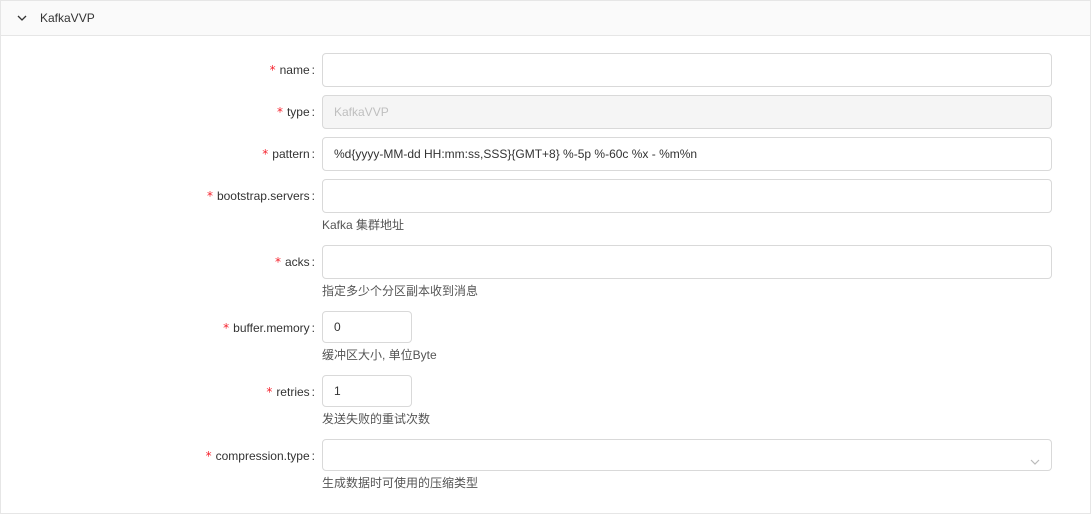 The height and width of the screenshot is (514, 1091). Describe the element at coordinates (260, 456) in the screenshot. I see `compression-type-label: * compression.type:` at that location.